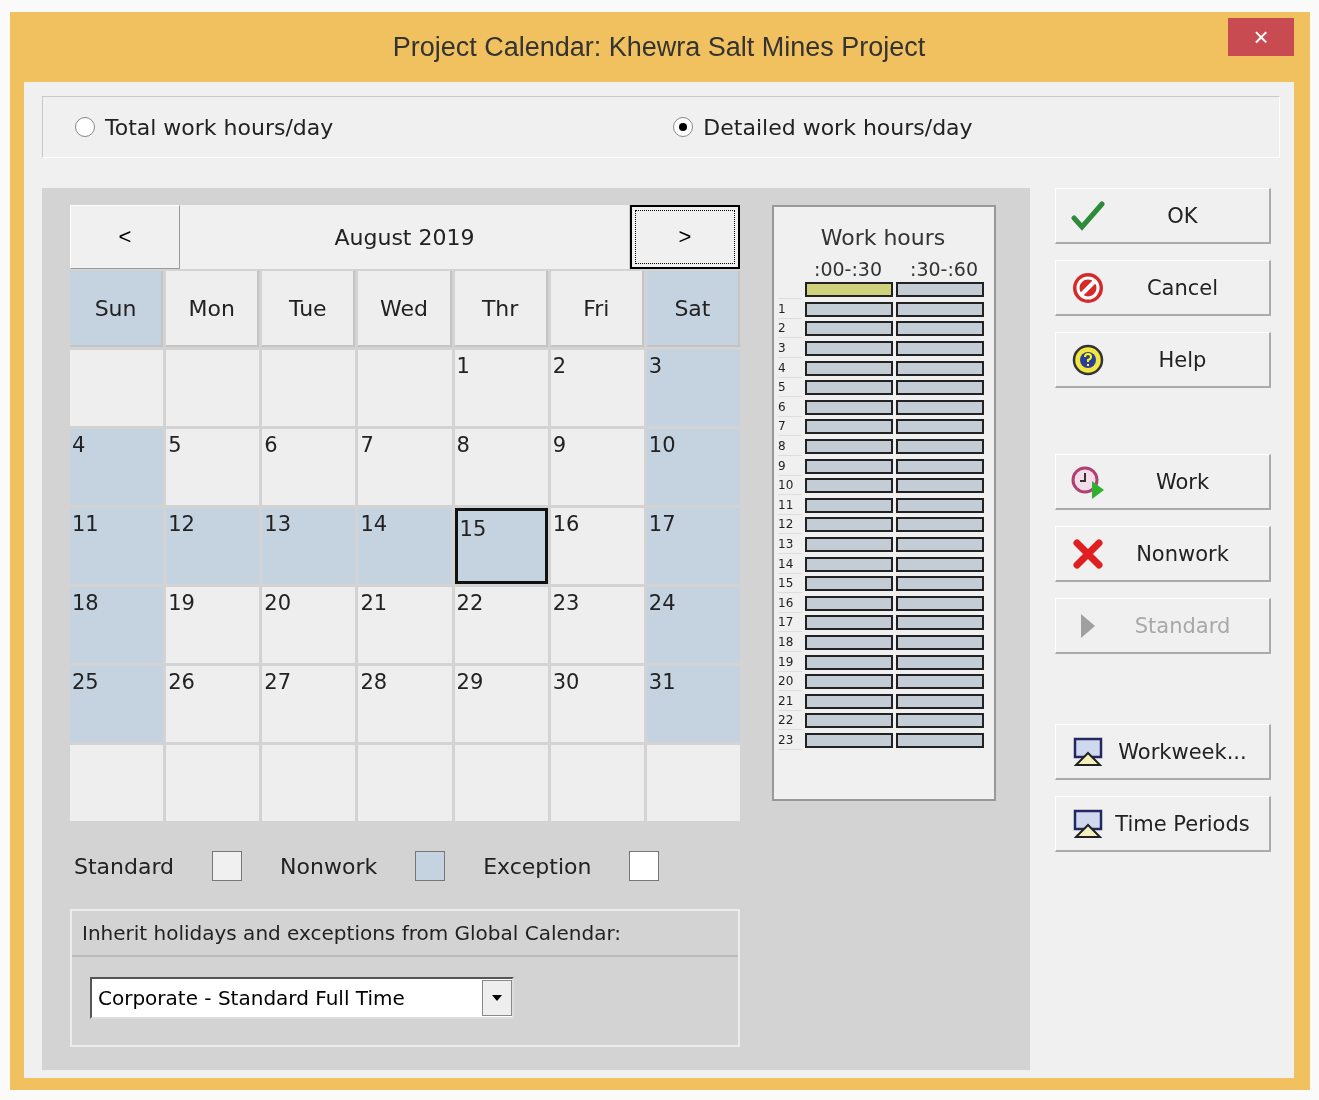 This screenshot has height=1100, width=1319. Describe the element at coordinates (329, 866) in the screenshot. I see `legend-label: Nonwork` at that location.